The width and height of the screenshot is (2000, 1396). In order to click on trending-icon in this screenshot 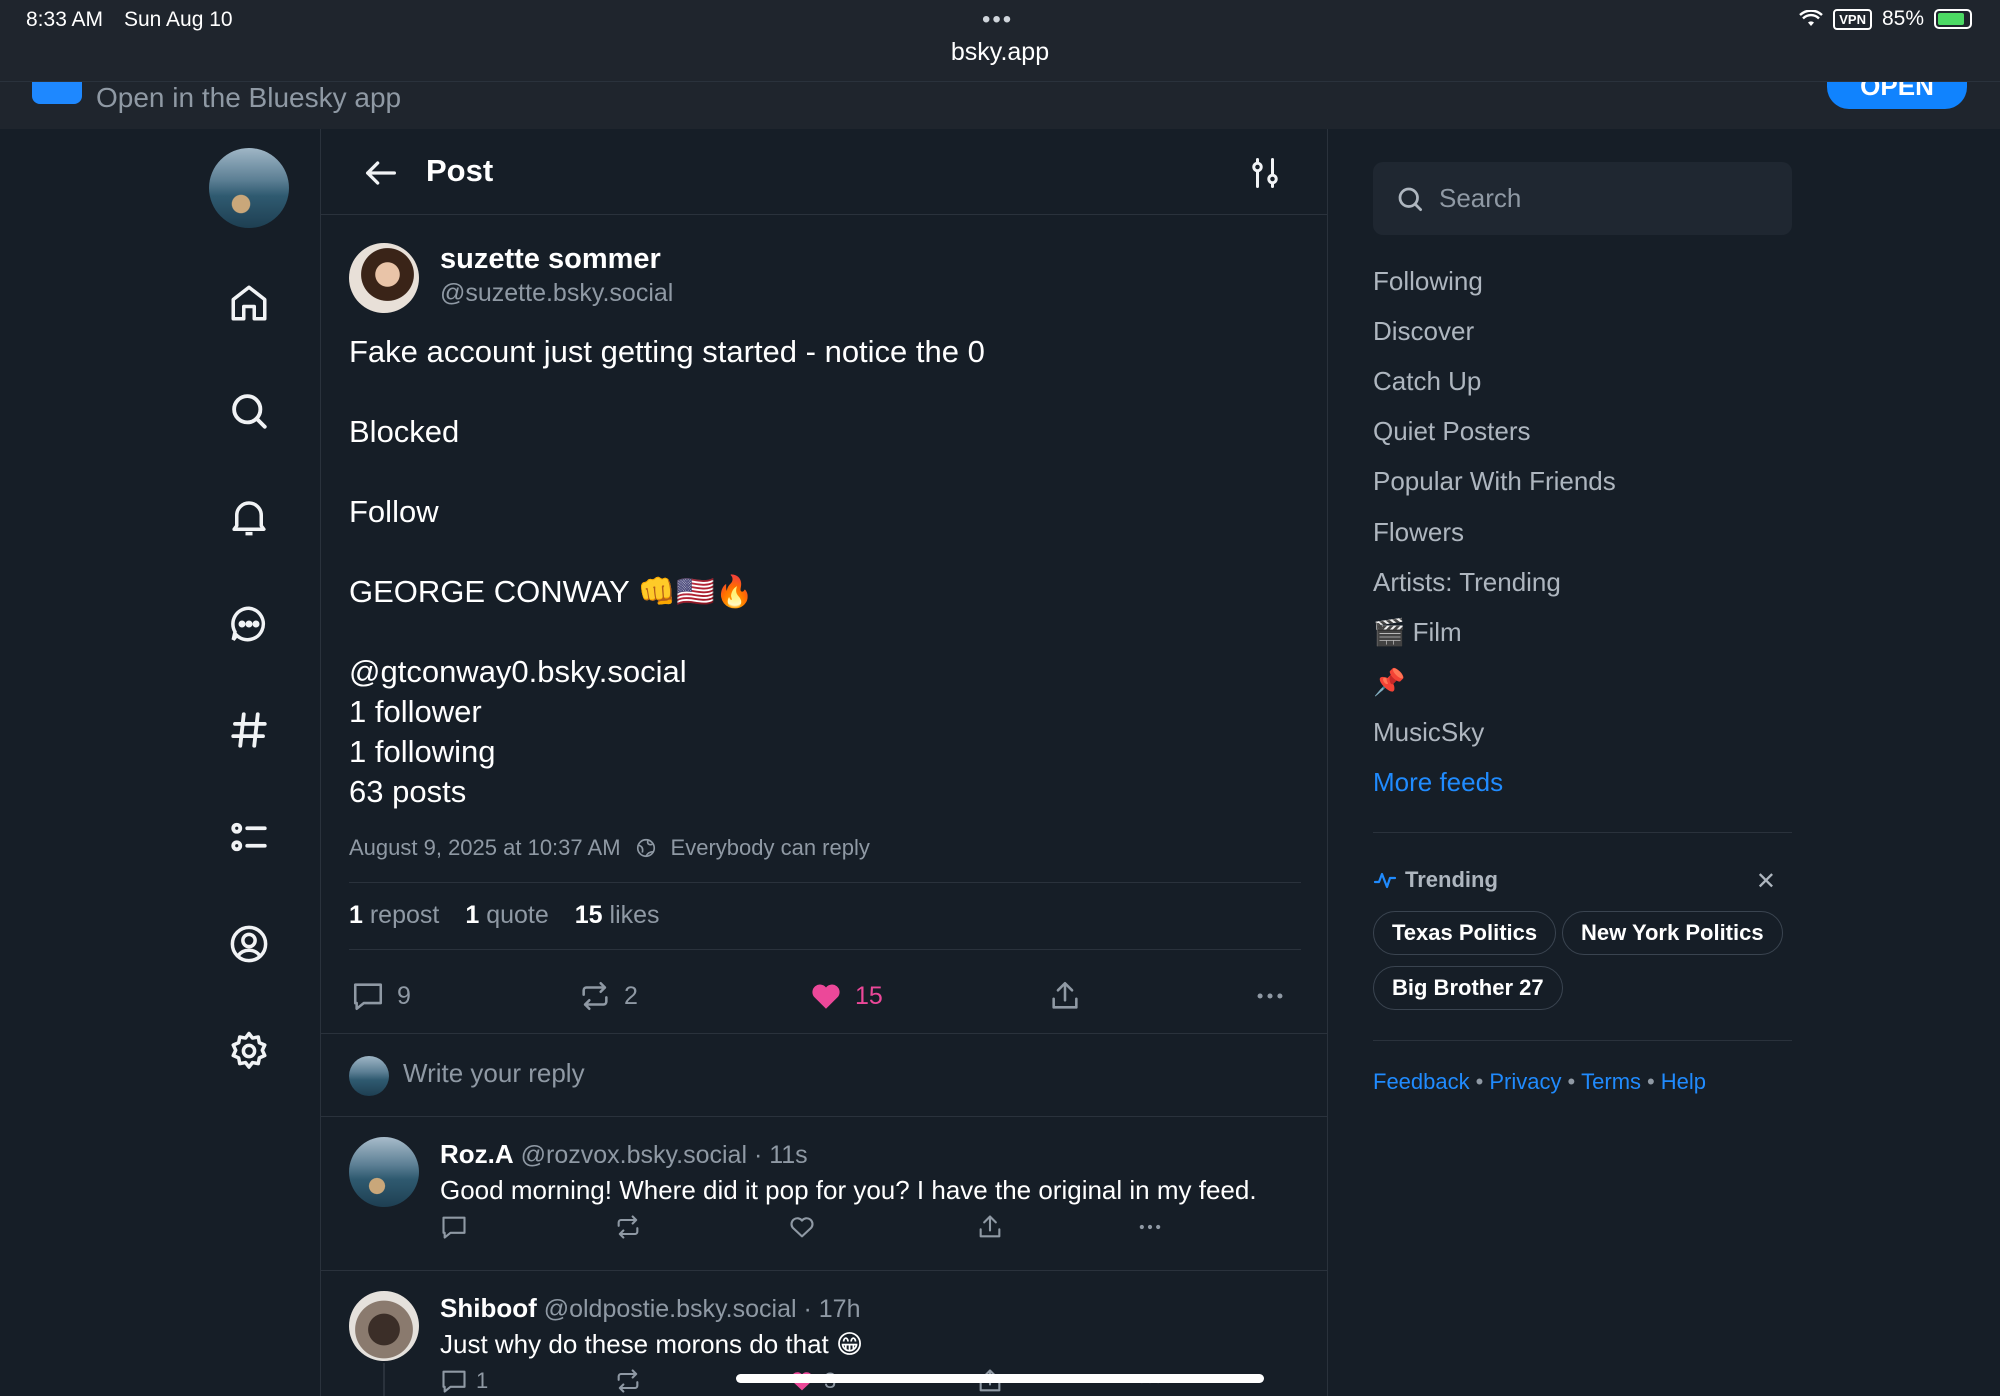, I will do `click(1385, 880)`.